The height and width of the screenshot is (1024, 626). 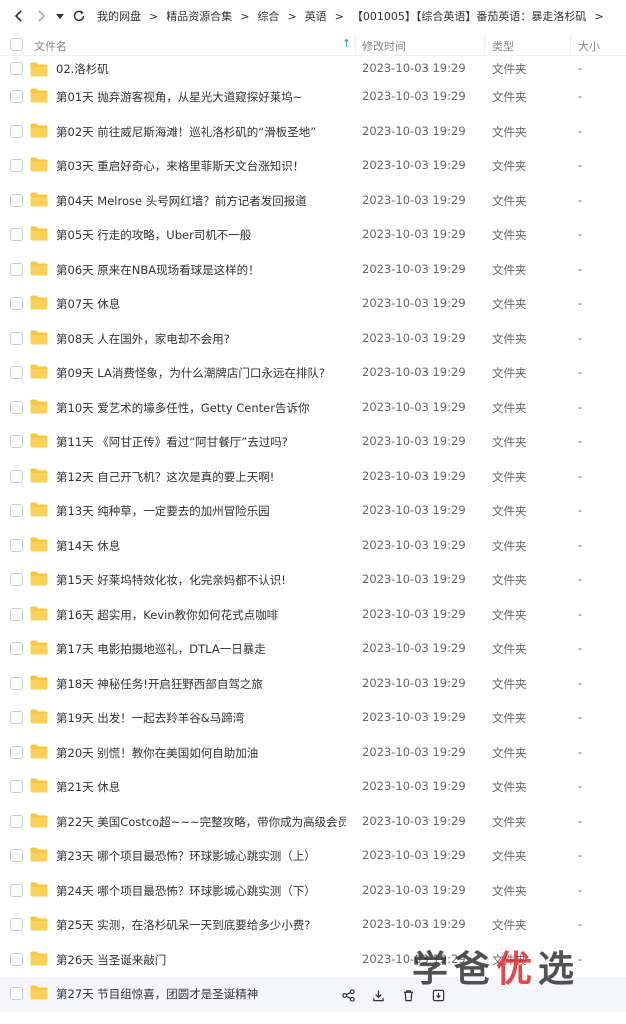 I want to click on share-icon, so click(x=348, y=995).